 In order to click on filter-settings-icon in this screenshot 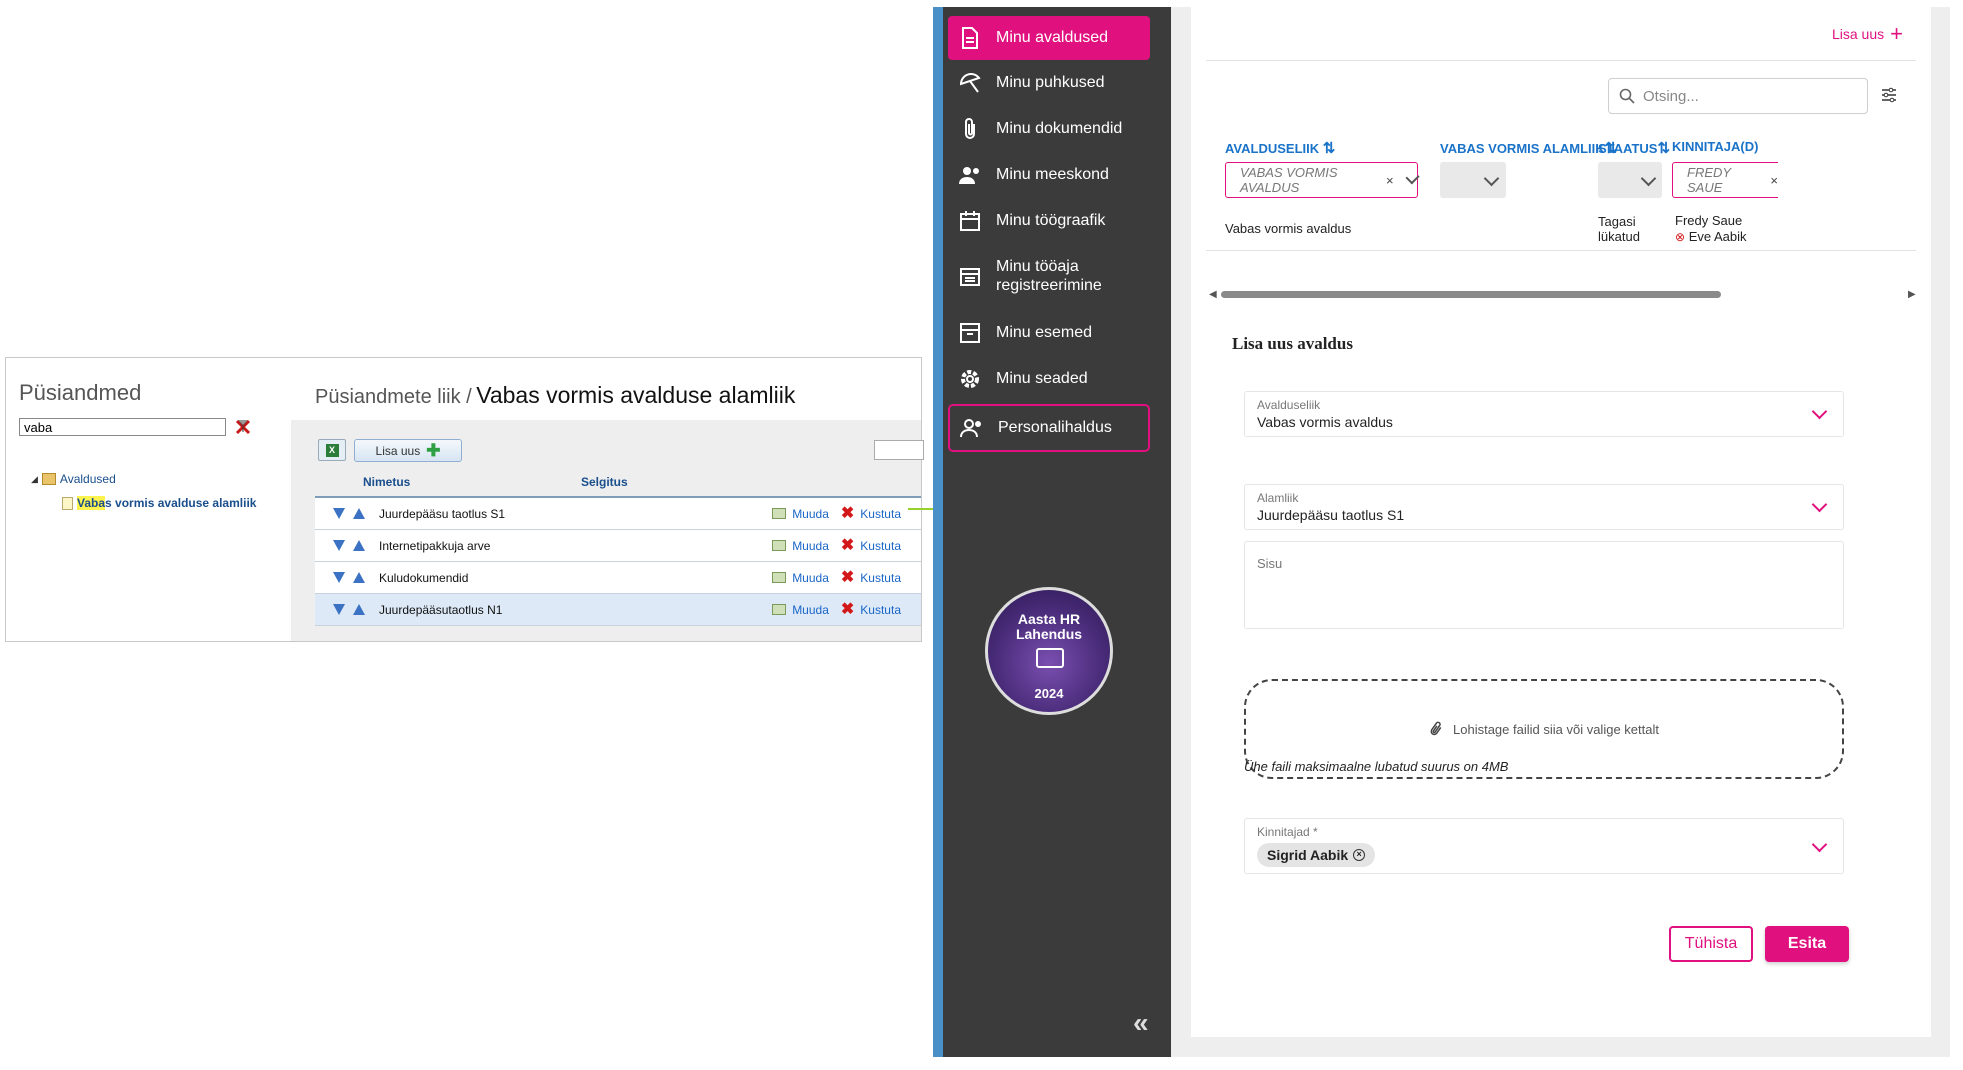, I will do `click(1889, 95)`.